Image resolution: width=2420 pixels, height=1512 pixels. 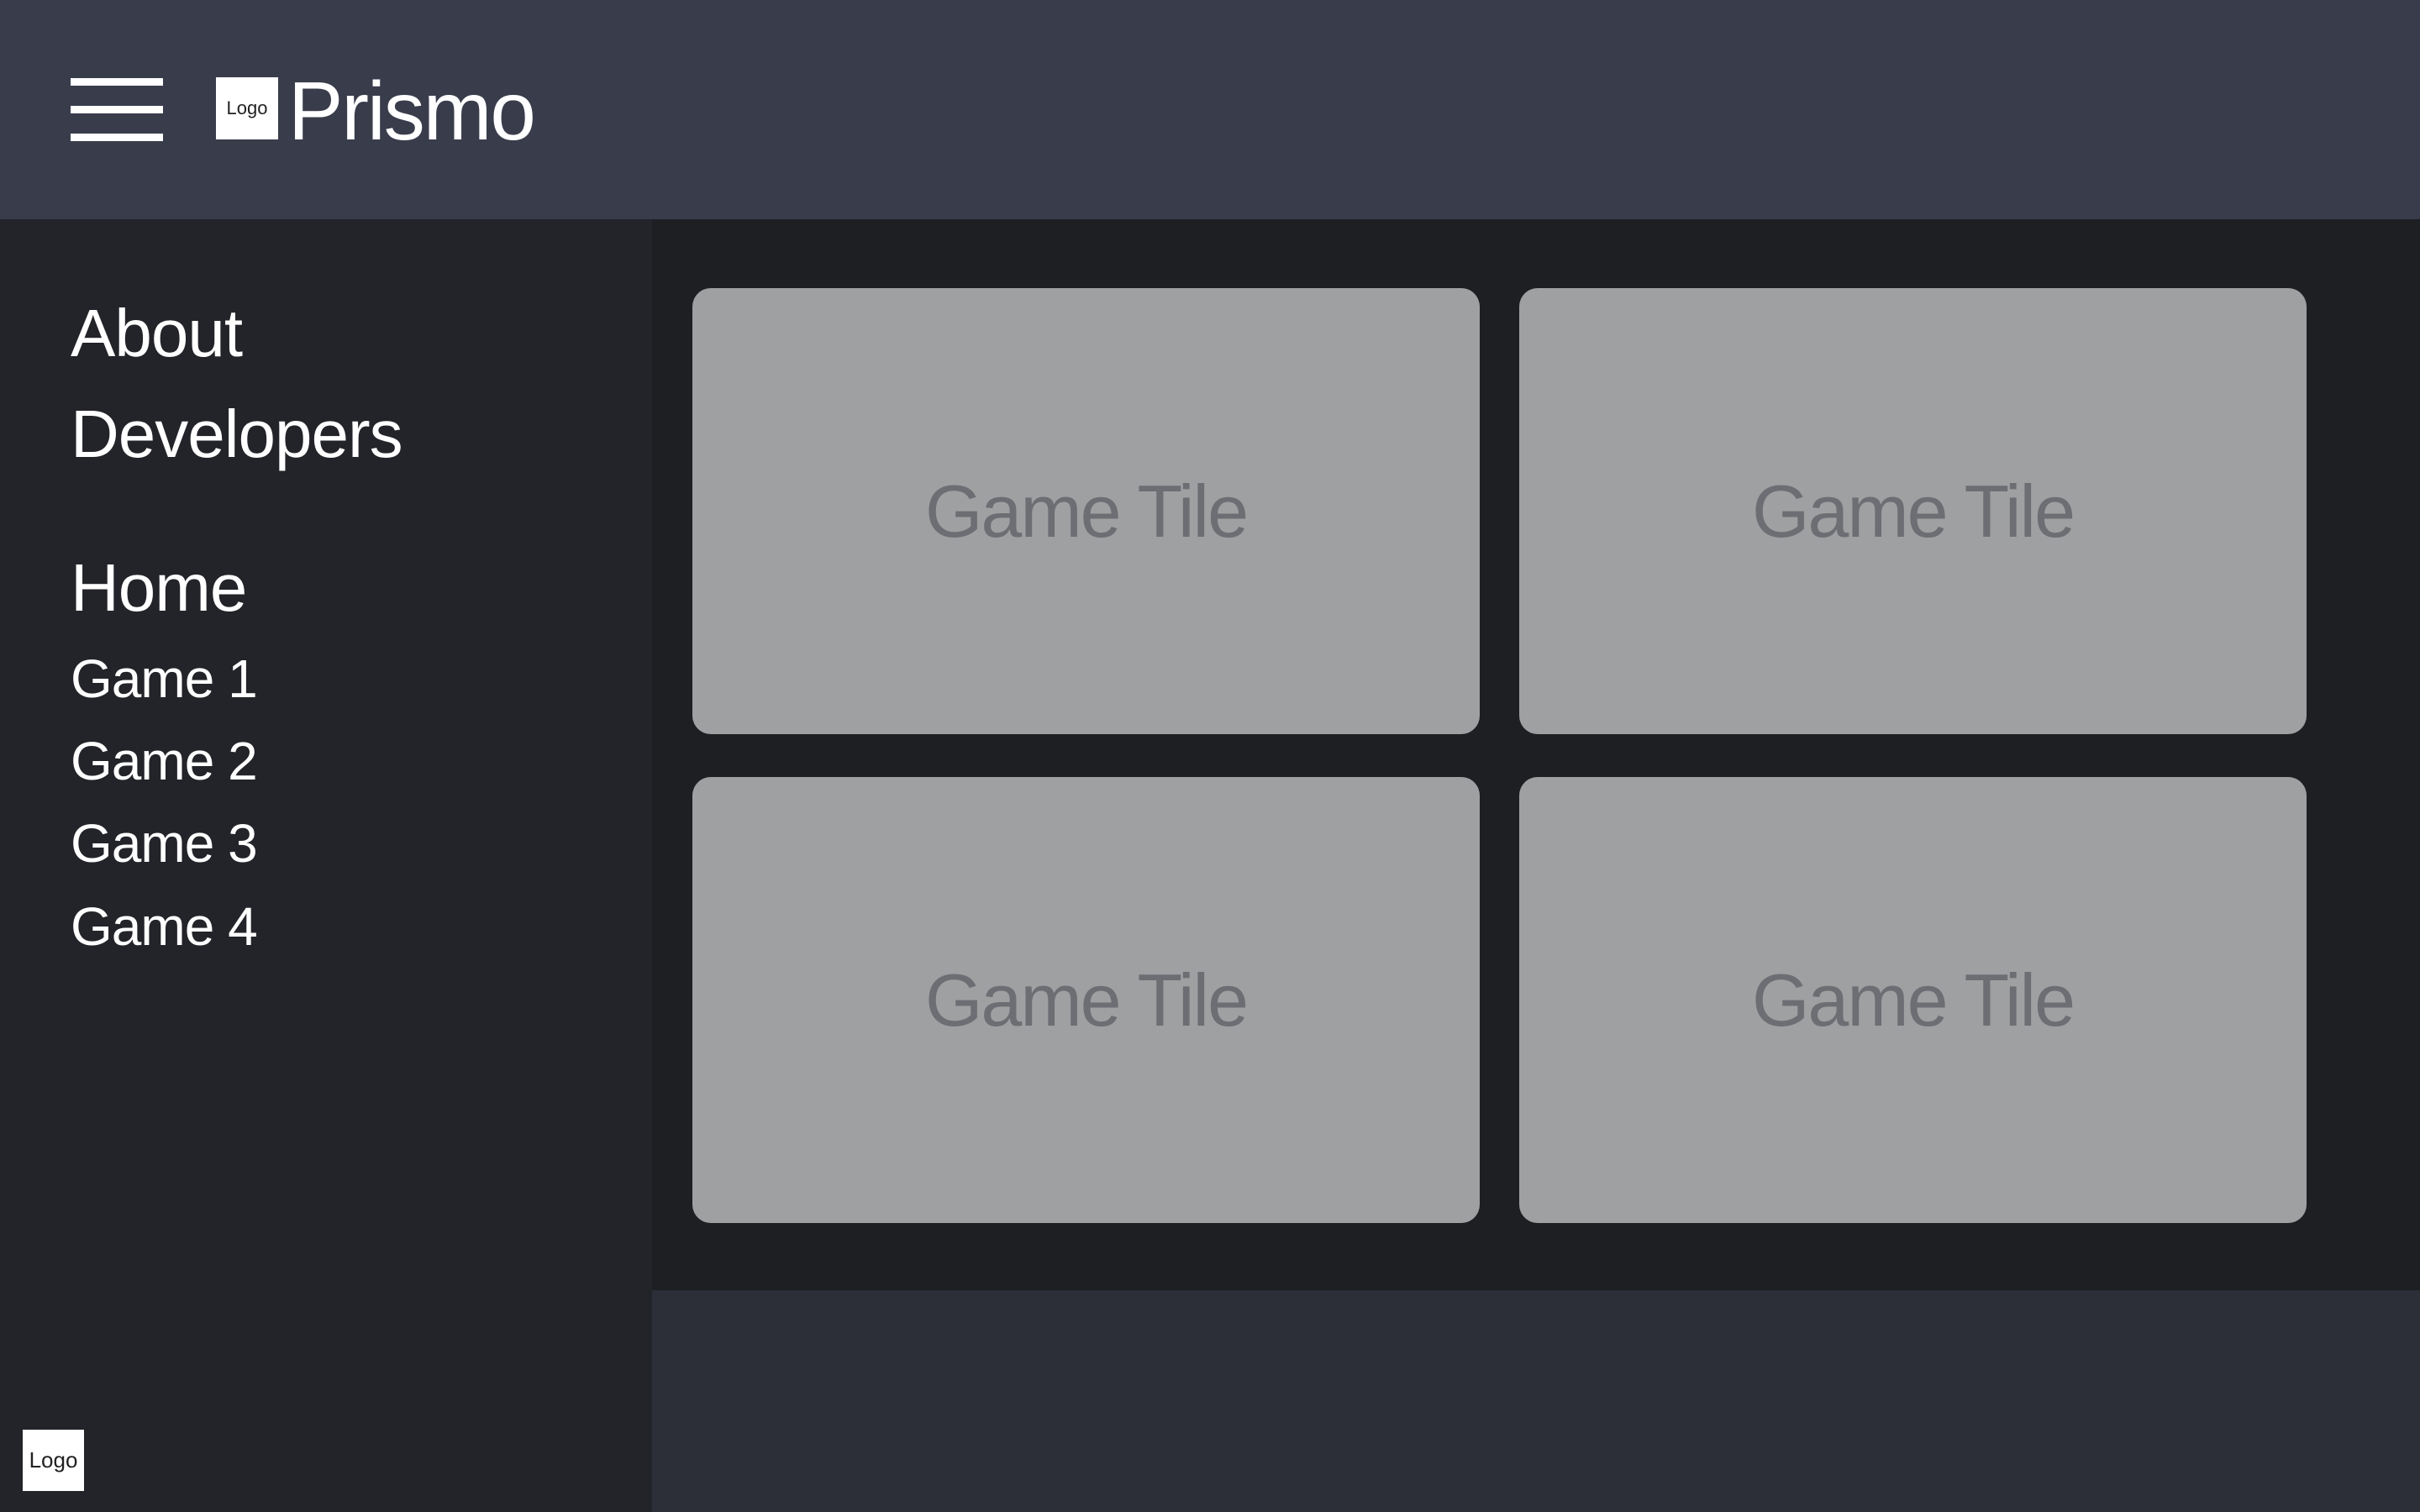 What do you see at coordinates (165, 761) in the screenshot?
I see `sidebar-item-game-2: Game 2` at bounding box center [165, 761].